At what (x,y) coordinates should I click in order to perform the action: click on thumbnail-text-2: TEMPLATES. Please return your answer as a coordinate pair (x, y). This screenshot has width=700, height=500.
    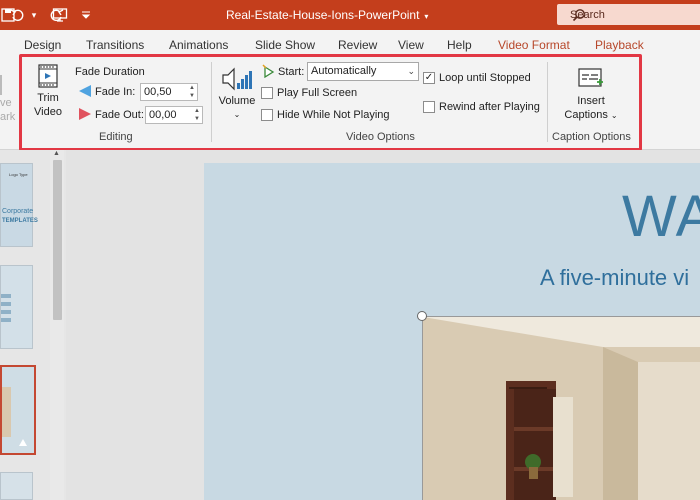
    Looking at the image, I should click on (20, 221).